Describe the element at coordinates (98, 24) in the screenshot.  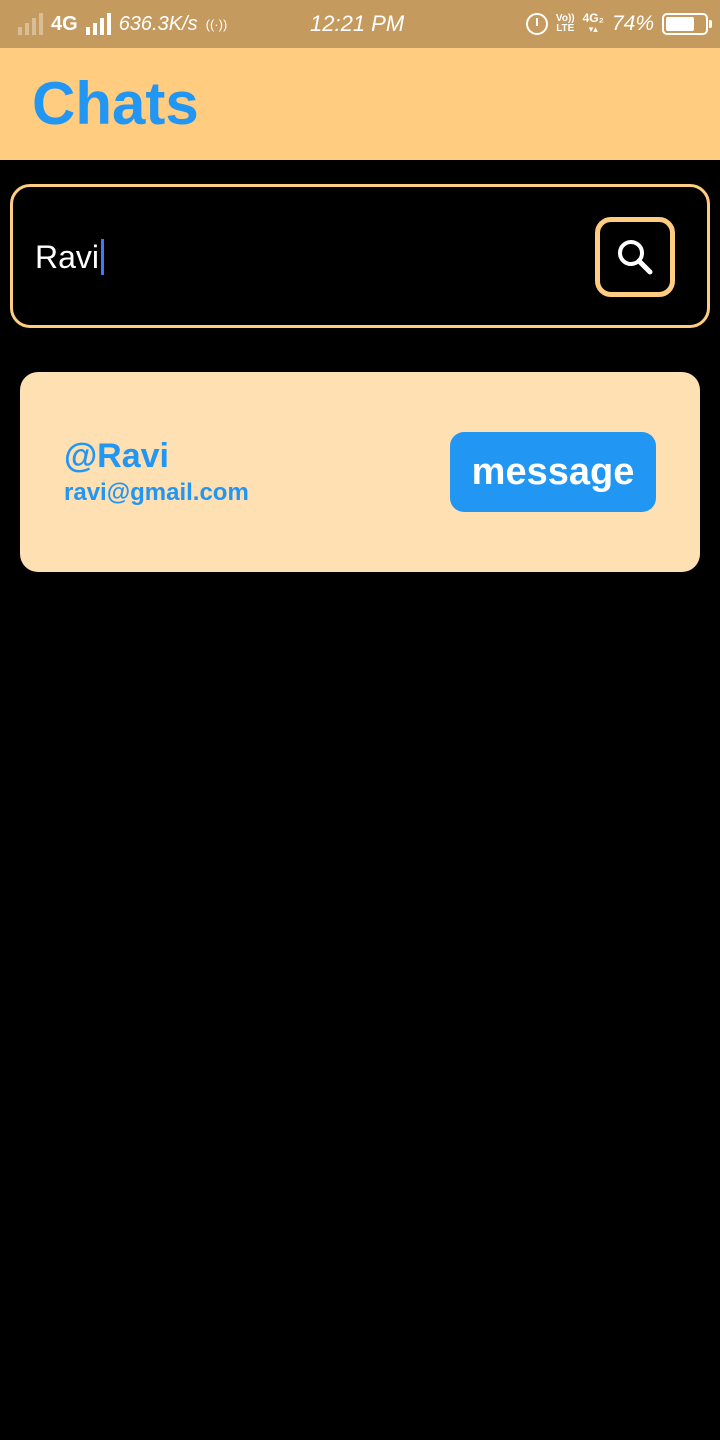
I see `signal-icon-sim2` at that location.